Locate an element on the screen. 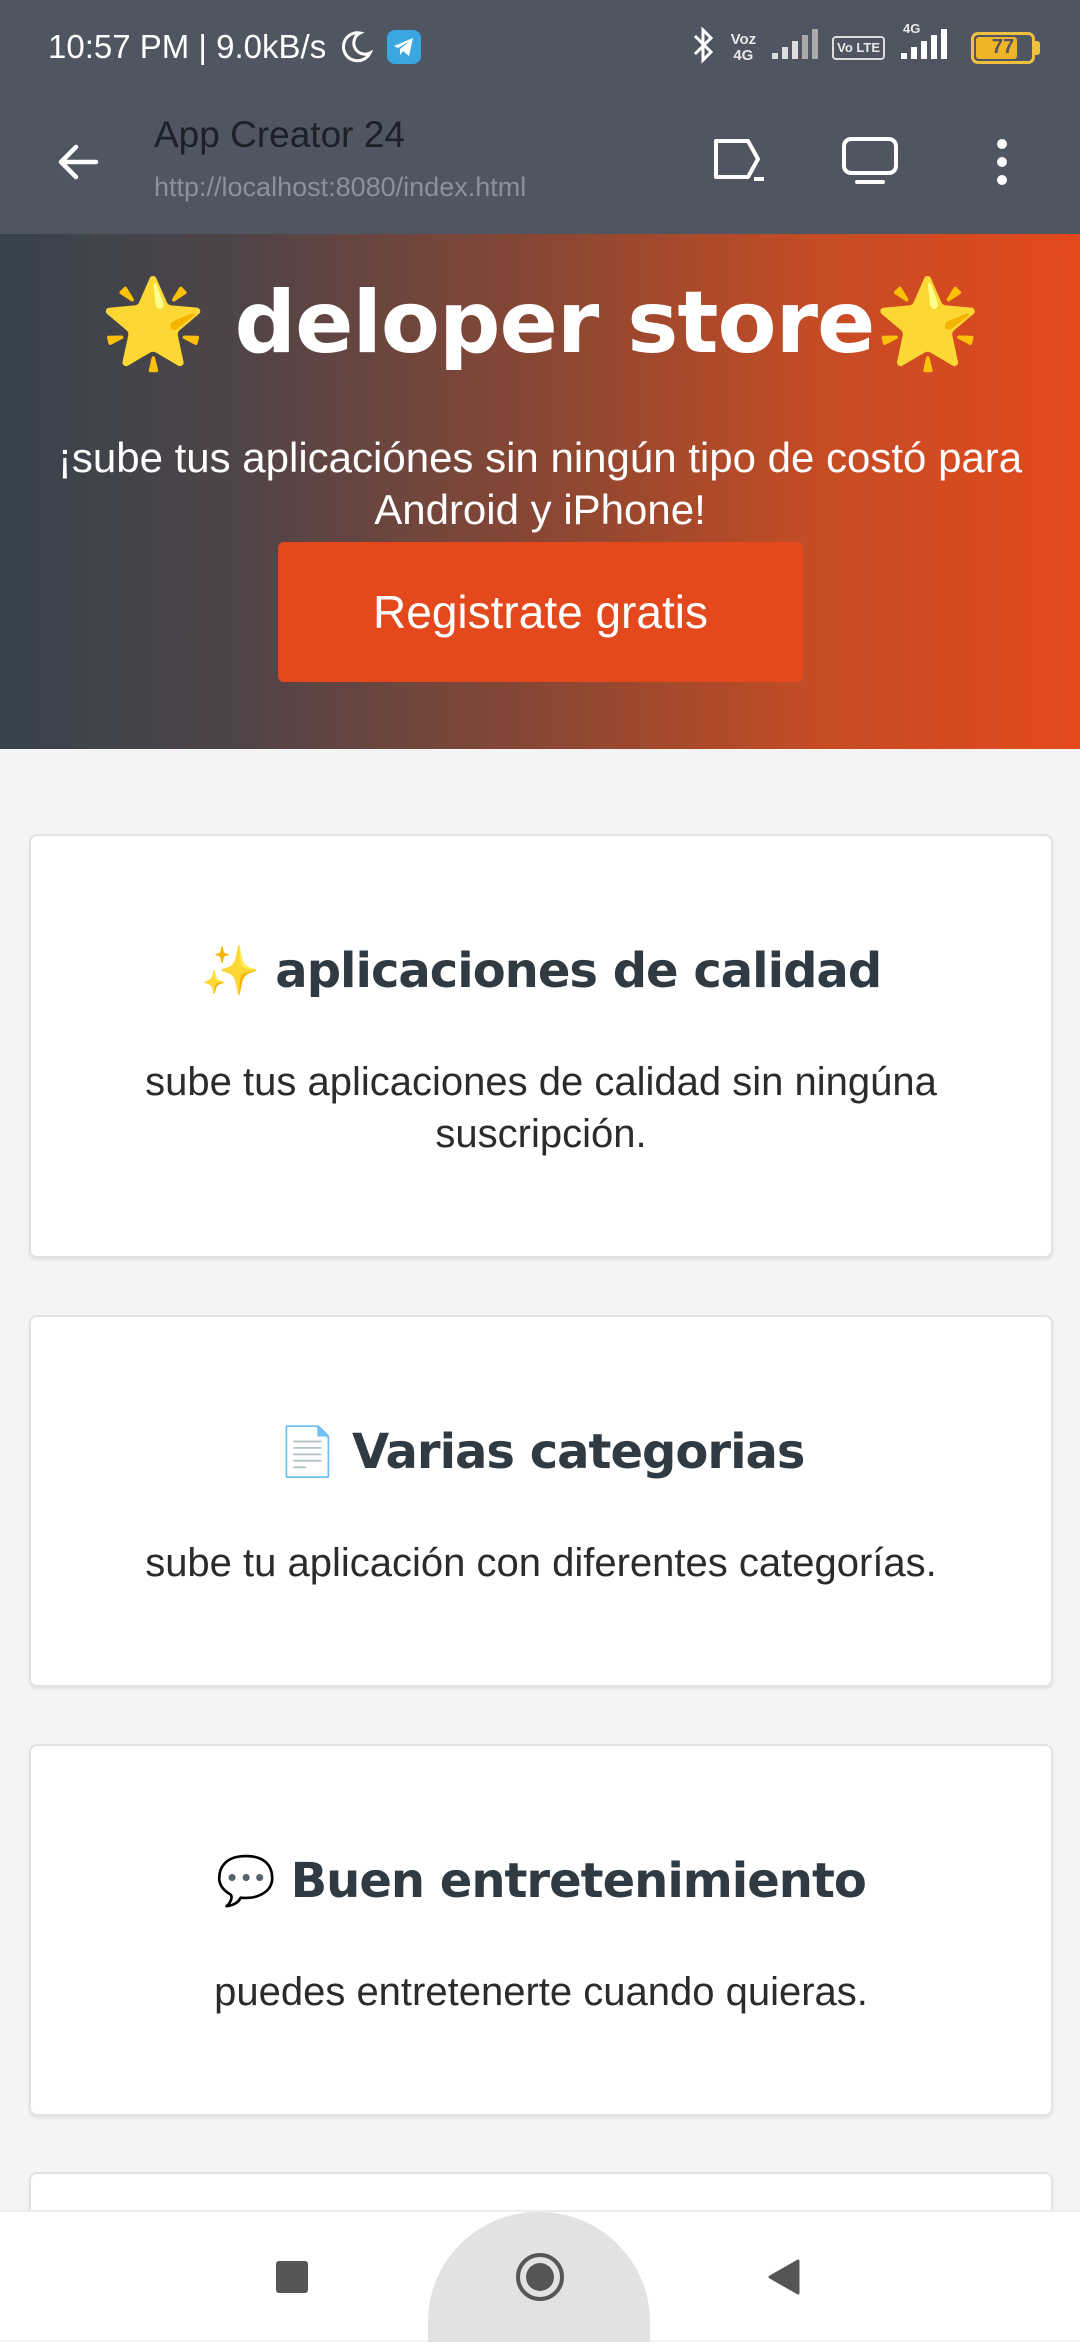  navigation-bar is located at coordinates (540, 2276).